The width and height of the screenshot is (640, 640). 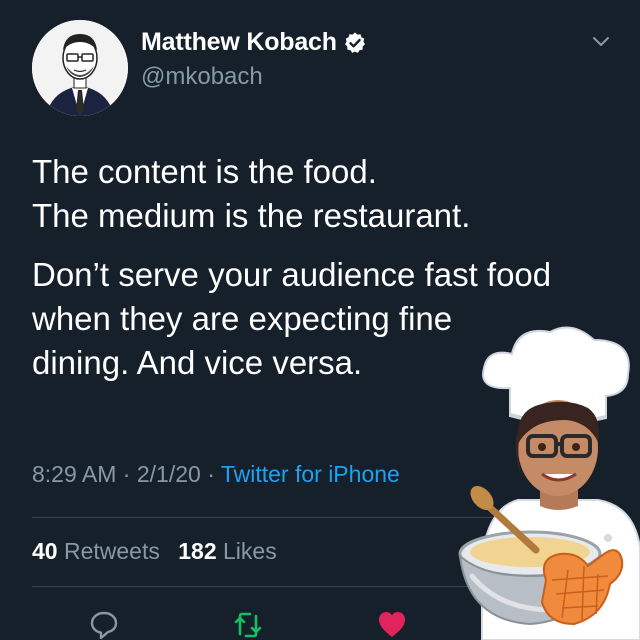 I want to click on author-name-row: Matthew Kobach, so click(x=254, y=42).